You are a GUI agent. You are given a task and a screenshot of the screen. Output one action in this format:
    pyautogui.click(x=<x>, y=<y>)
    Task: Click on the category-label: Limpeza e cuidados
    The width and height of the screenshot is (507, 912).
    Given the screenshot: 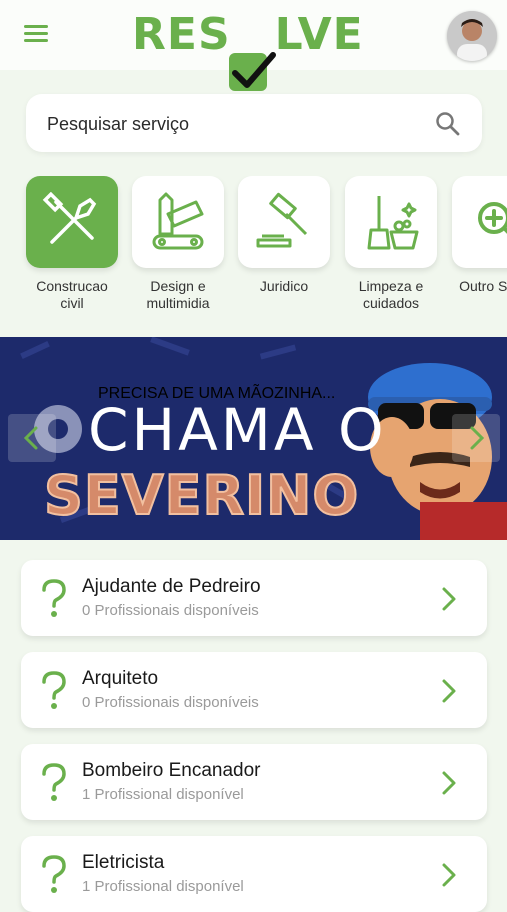 What is the action you would take?
    pyautogui.click(x=391, y=294)
    